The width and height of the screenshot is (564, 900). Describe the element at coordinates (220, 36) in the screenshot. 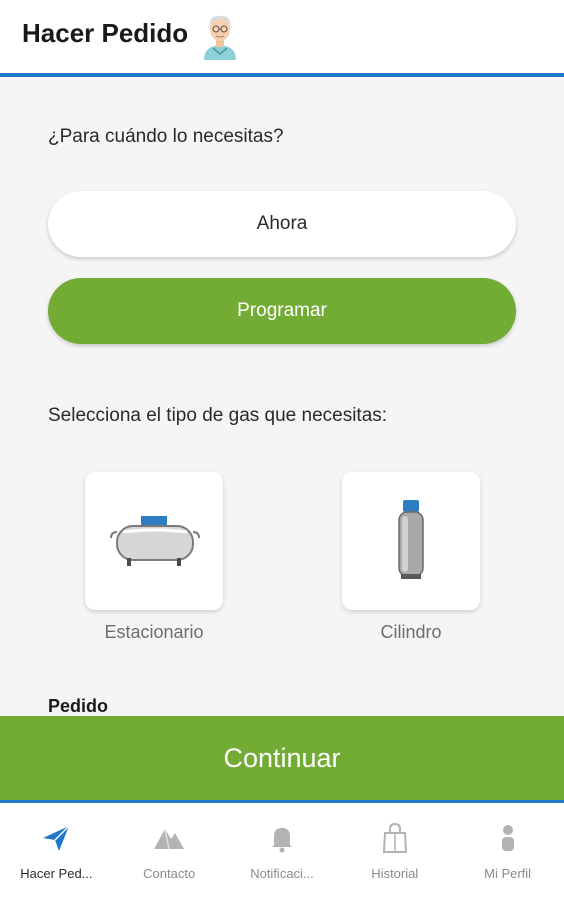

I see `user-avatar-icon` at that location.